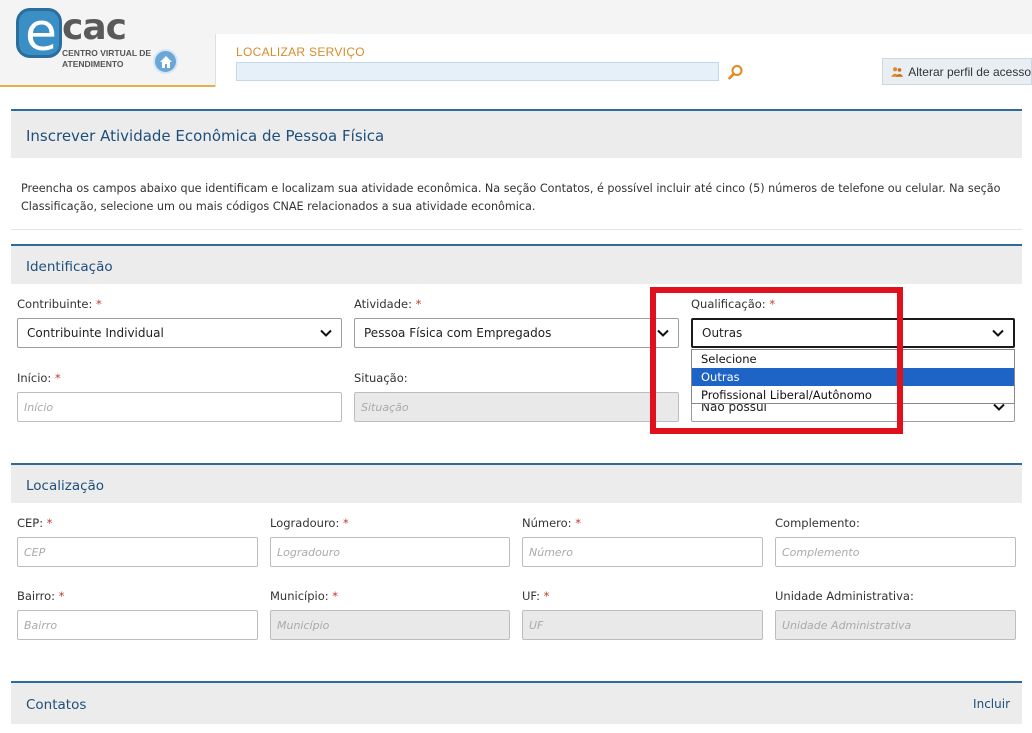 This screenshot has height=733, width=1032. I want to click on bairro-label: Bairro: *, so click(41, 596).